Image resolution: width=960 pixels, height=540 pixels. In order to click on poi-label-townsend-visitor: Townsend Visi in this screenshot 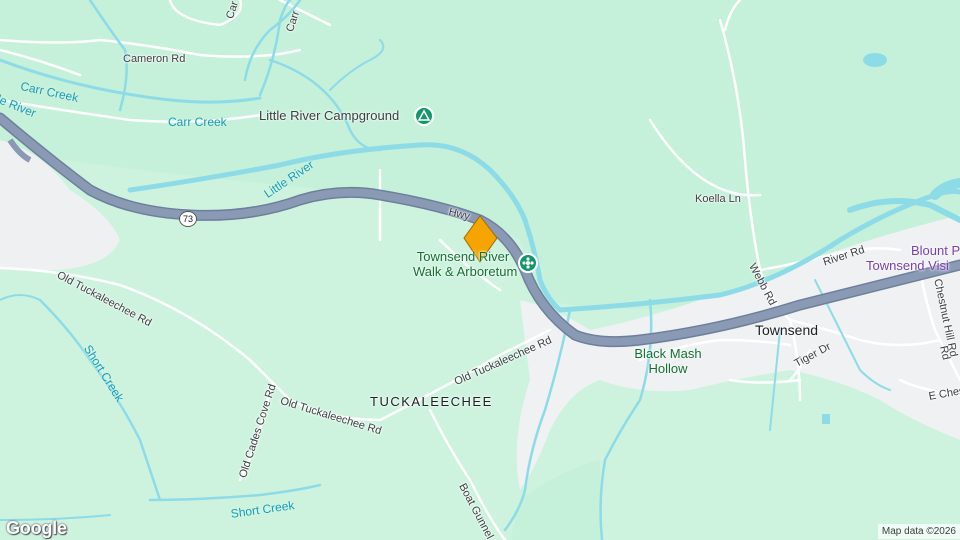, I will do `click(907, 265)`.